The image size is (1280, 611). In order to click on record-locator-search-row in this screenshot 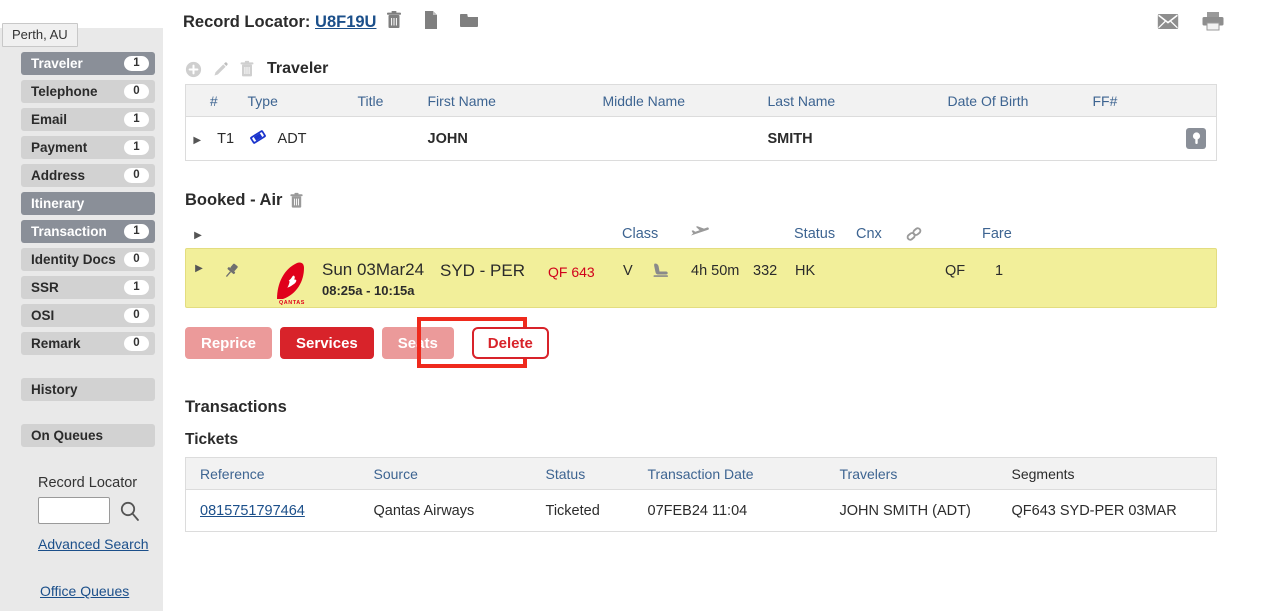, I will do `click(100, 510)`.